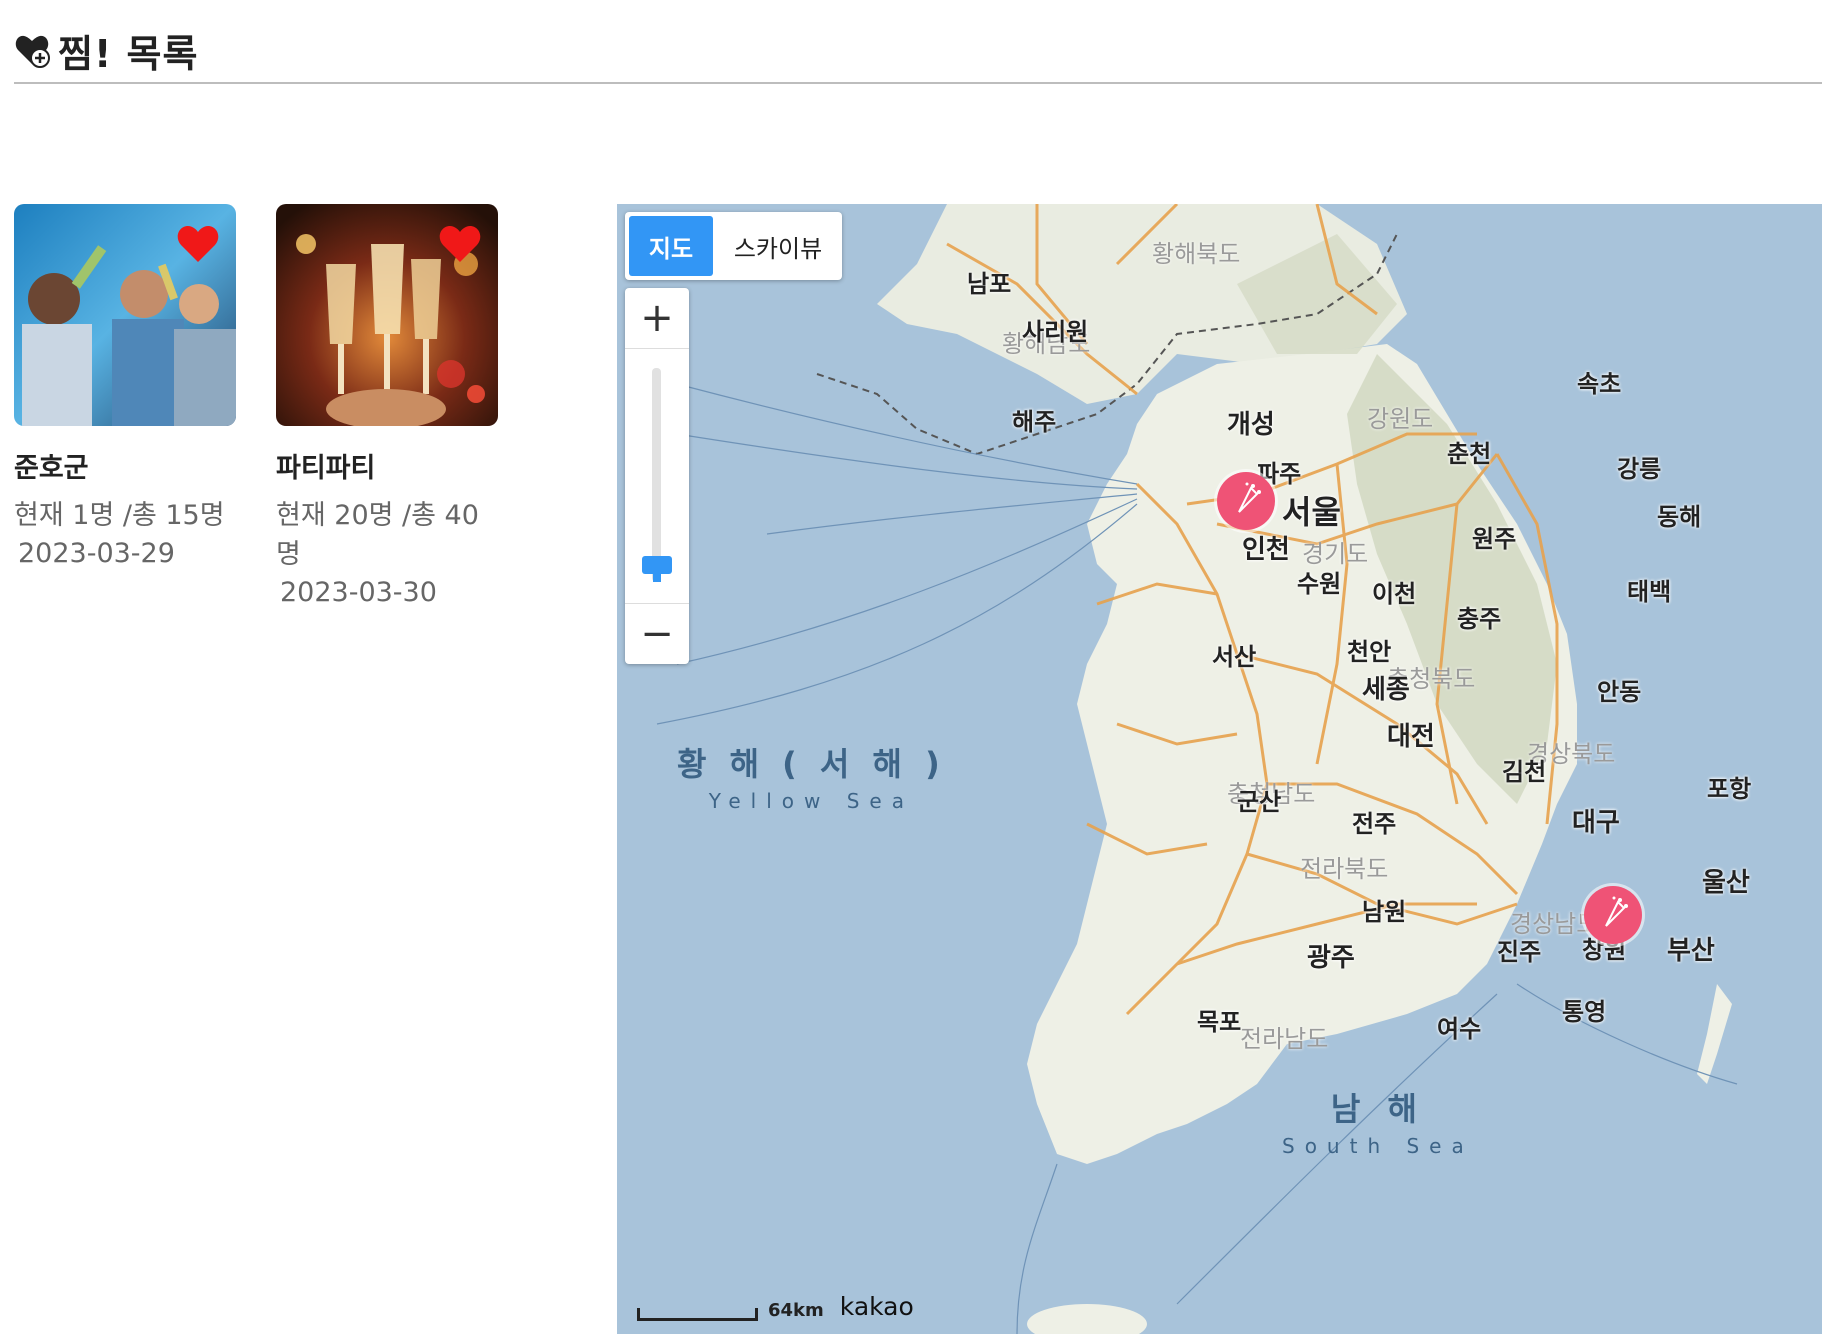 The width and height of the screenshot is (1822, 1338). I want to click on favorite-card: 준호군 현재 1명 /총 15명 2023-03-29, so click(125, 386).